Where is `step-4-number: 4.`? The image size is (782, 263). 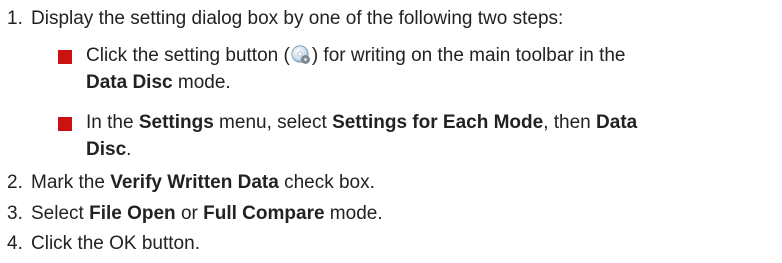
step-4-number: 4. is located at coordinates (15, 243).